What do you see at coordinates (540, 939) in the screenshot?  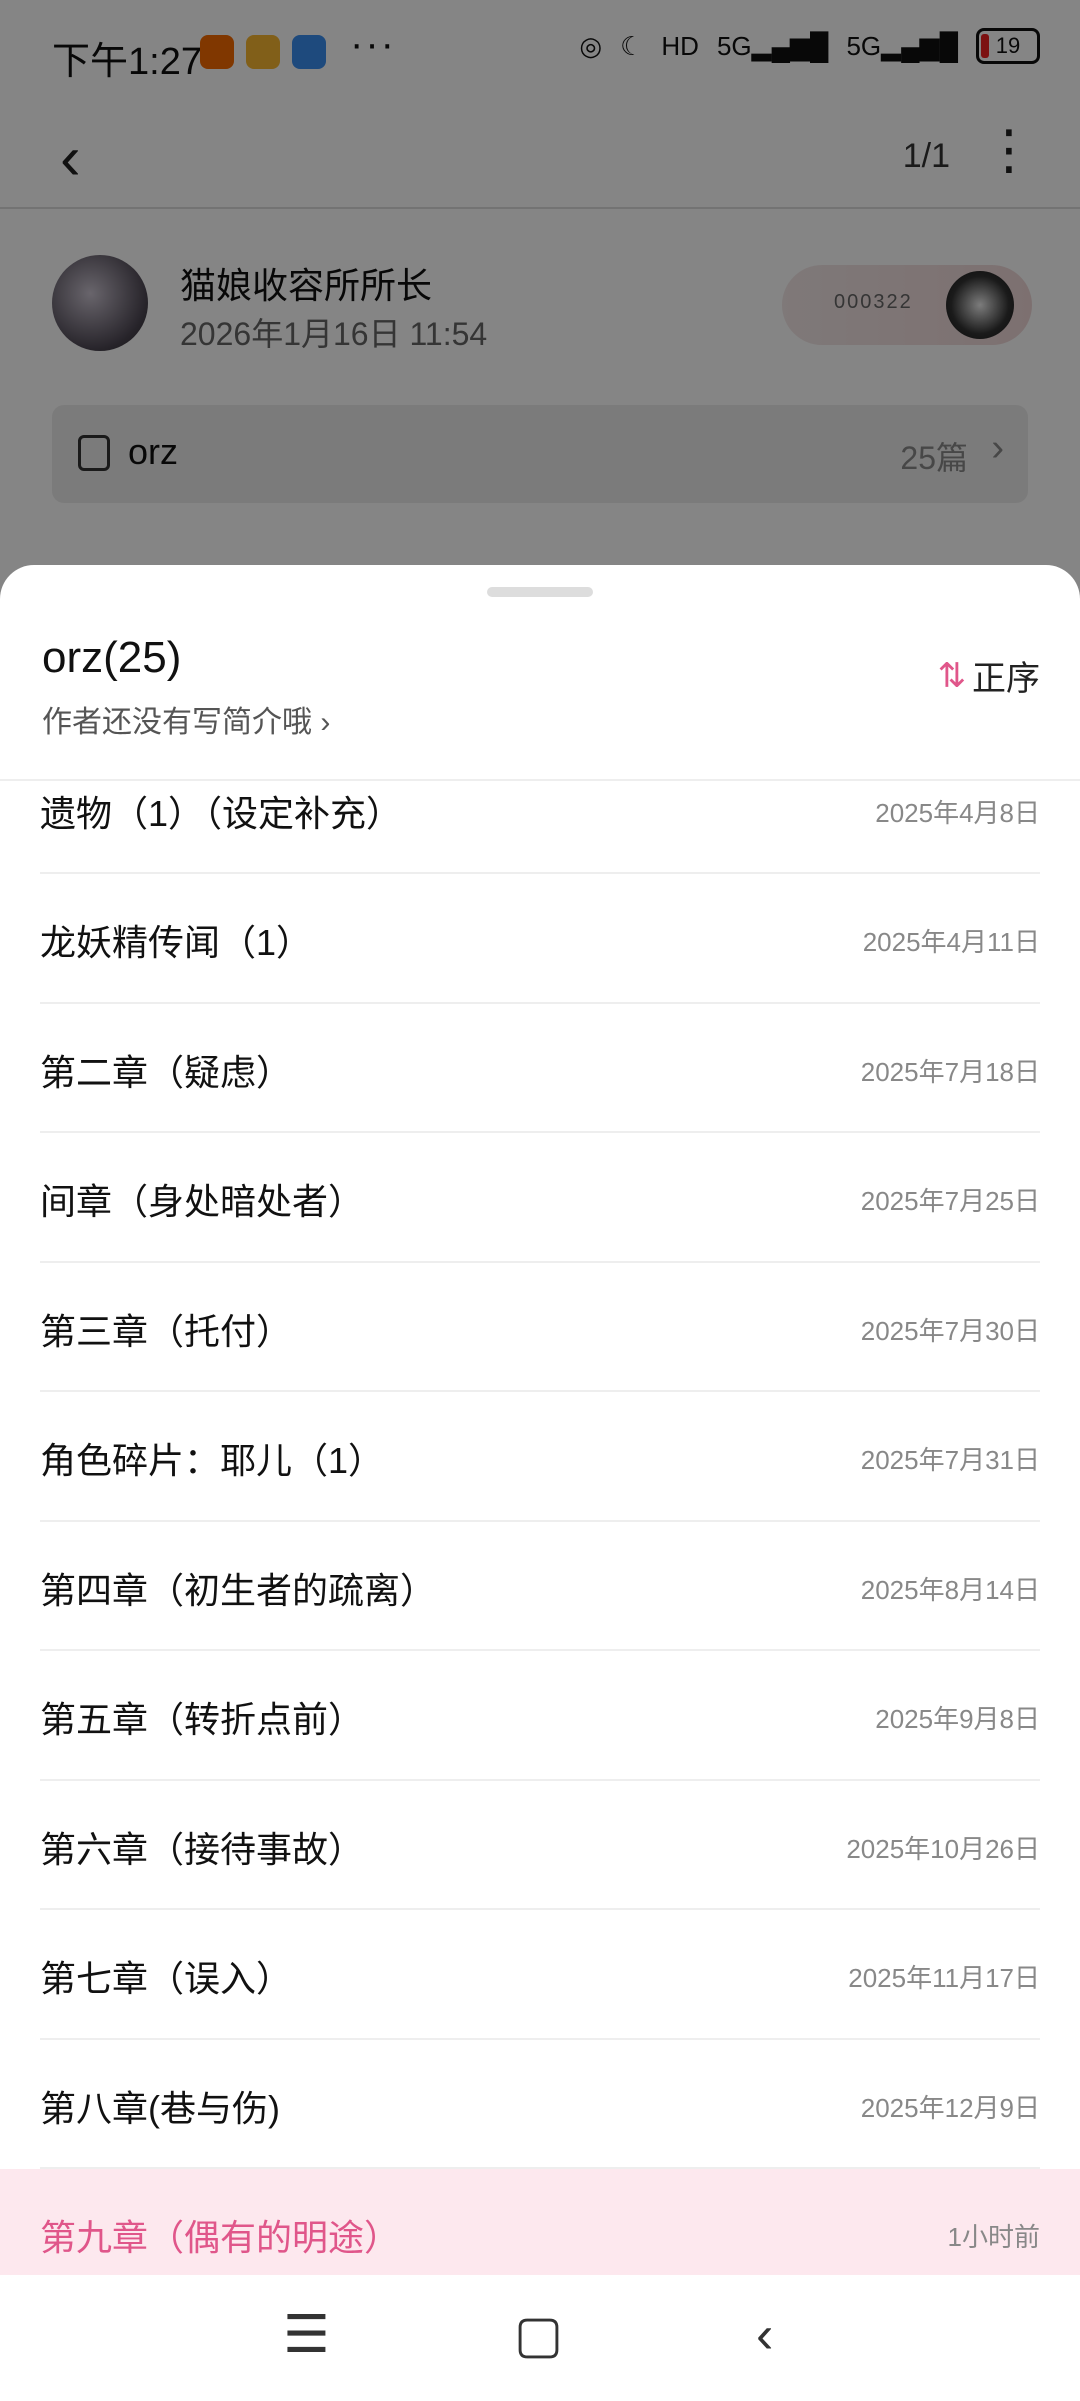 I see `chapter-row: 龙妖精传闻（1） 2025年4月11日` at bounding box center [540, 939].